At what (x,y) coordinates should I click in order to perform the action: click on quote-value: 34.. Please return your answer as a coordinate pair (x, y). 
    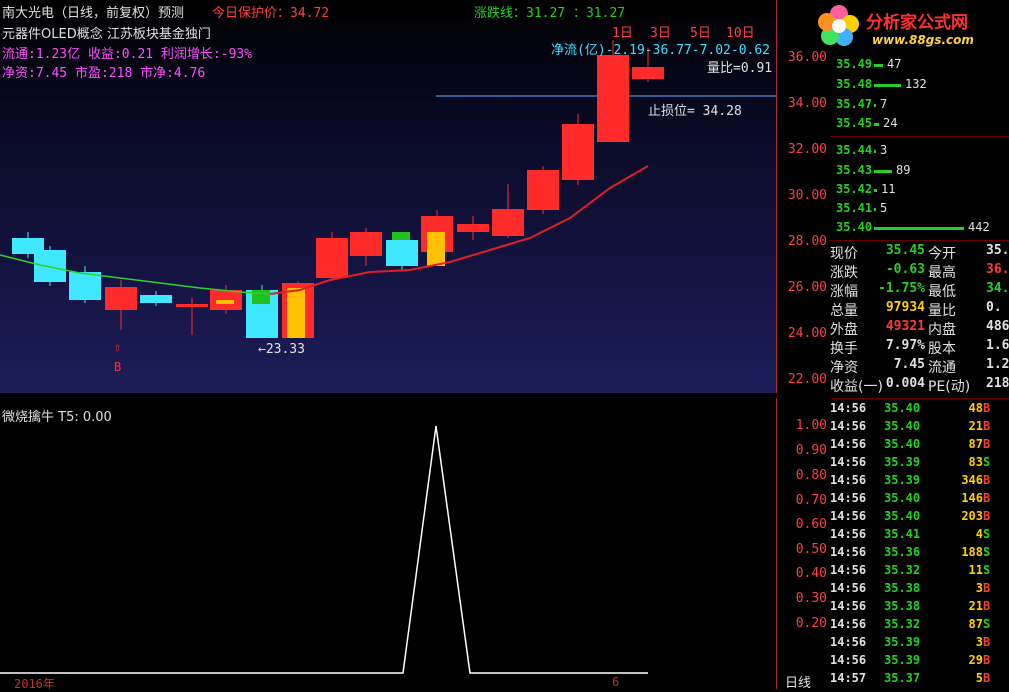
    Looking at the image, I should click on (997, 288).